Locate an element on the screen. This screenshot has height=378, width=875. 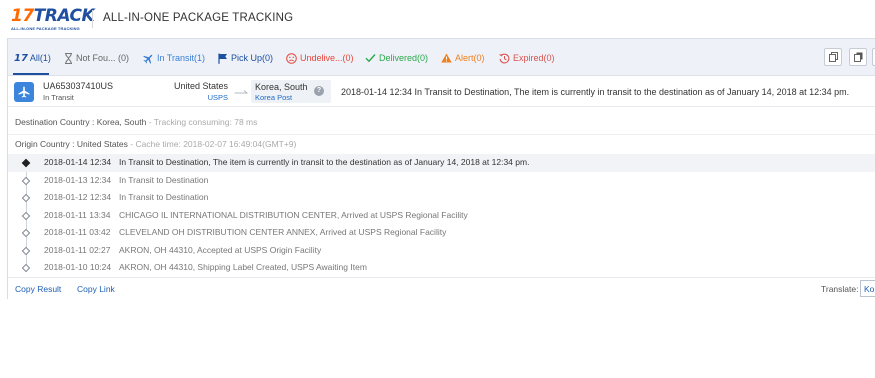
hourglass-icon is located at coordinates (68, 58).